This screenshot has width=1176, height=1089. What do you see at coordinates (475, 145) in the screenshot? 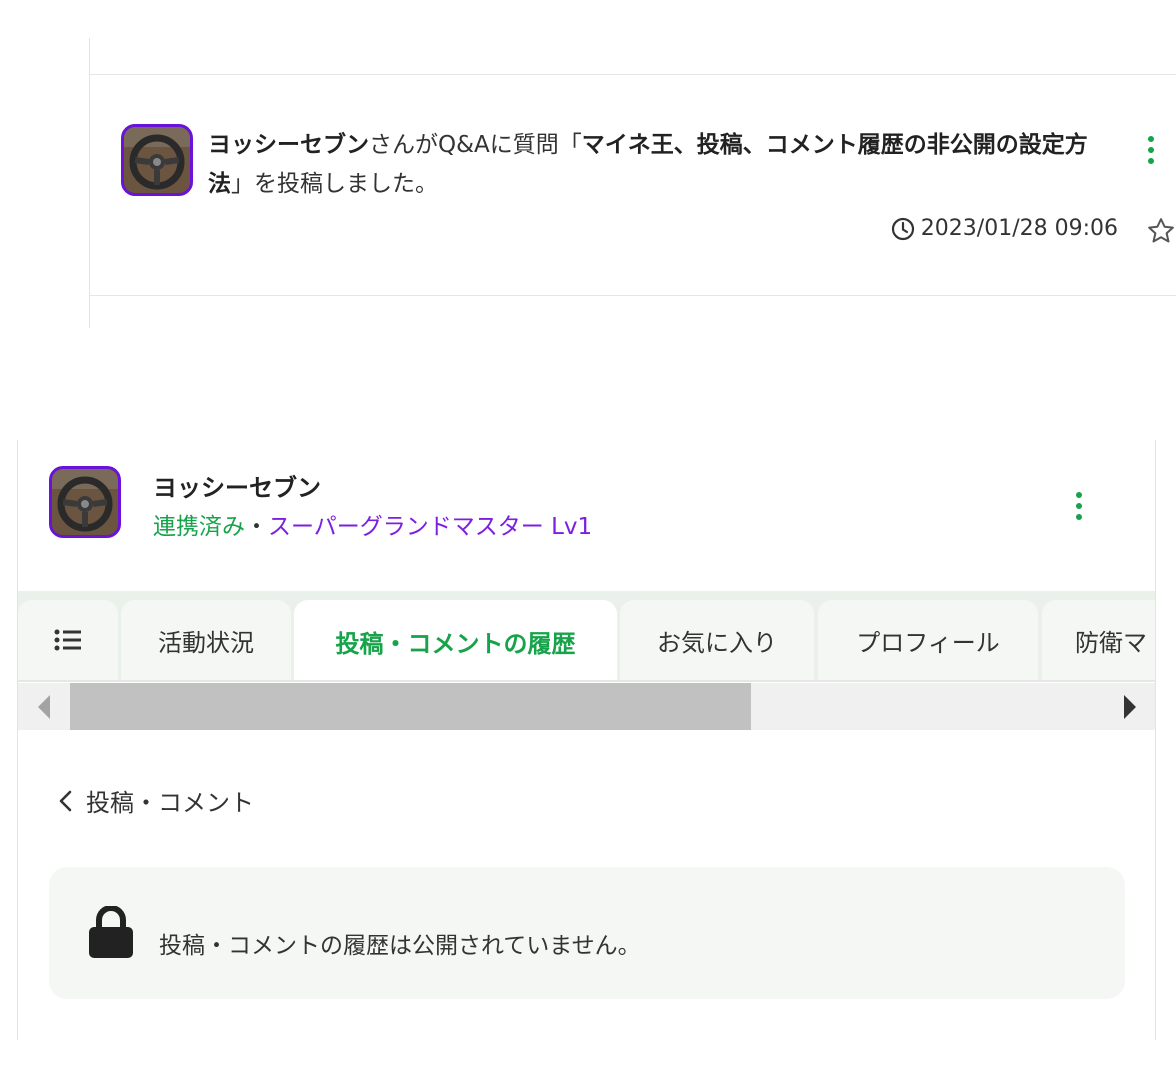
I see `activity-text-mid: さんがQ&Aに質問「` at bounding box center [475, 145].